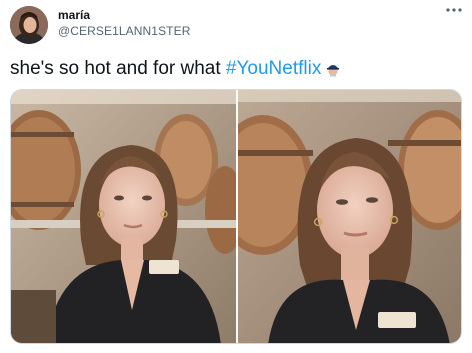 The image size is (472, 353). Describe the element at coordinates (124, 31) in the screenshot. I see `user-handle: @CERSE1LANN1STER` at that location.